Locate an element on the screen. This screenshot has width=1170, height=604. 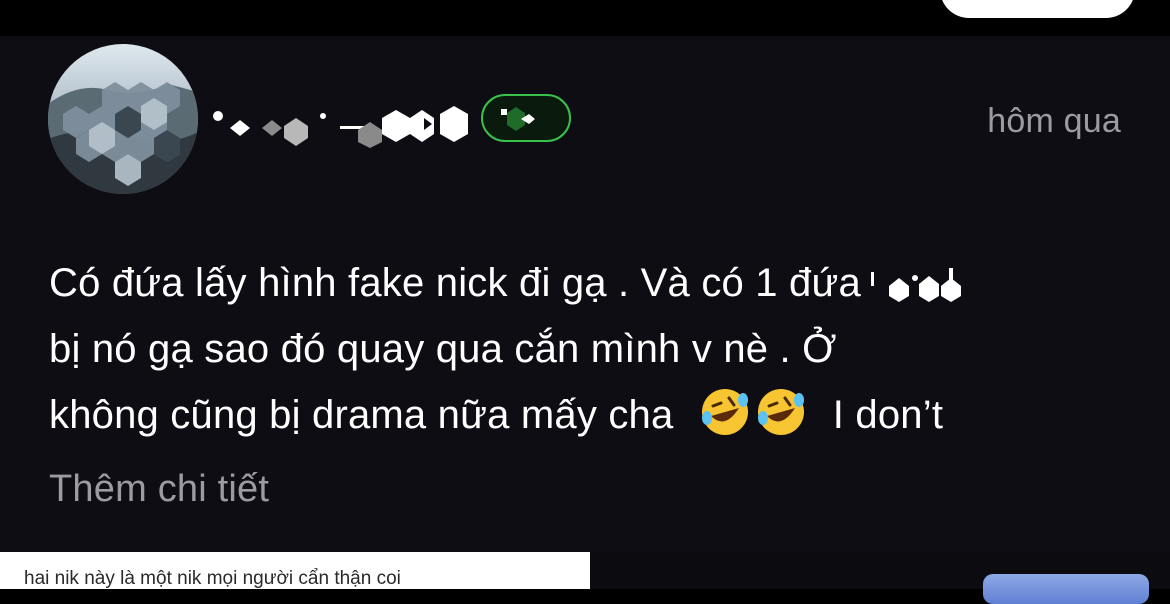
post-timestamp: hôm qua is located at coordinates (1054, 121).